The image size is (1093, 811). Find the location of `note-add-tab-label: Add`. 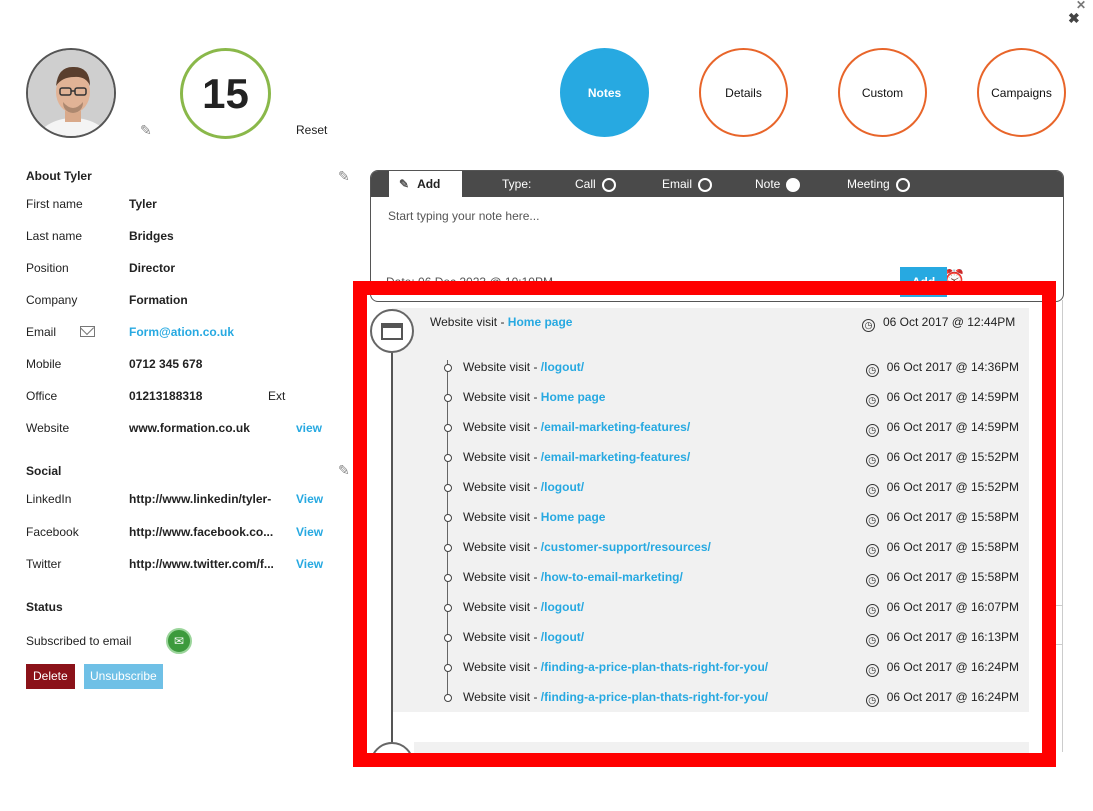

note-add-tab-label: Add is located at coordinates (429, 184).